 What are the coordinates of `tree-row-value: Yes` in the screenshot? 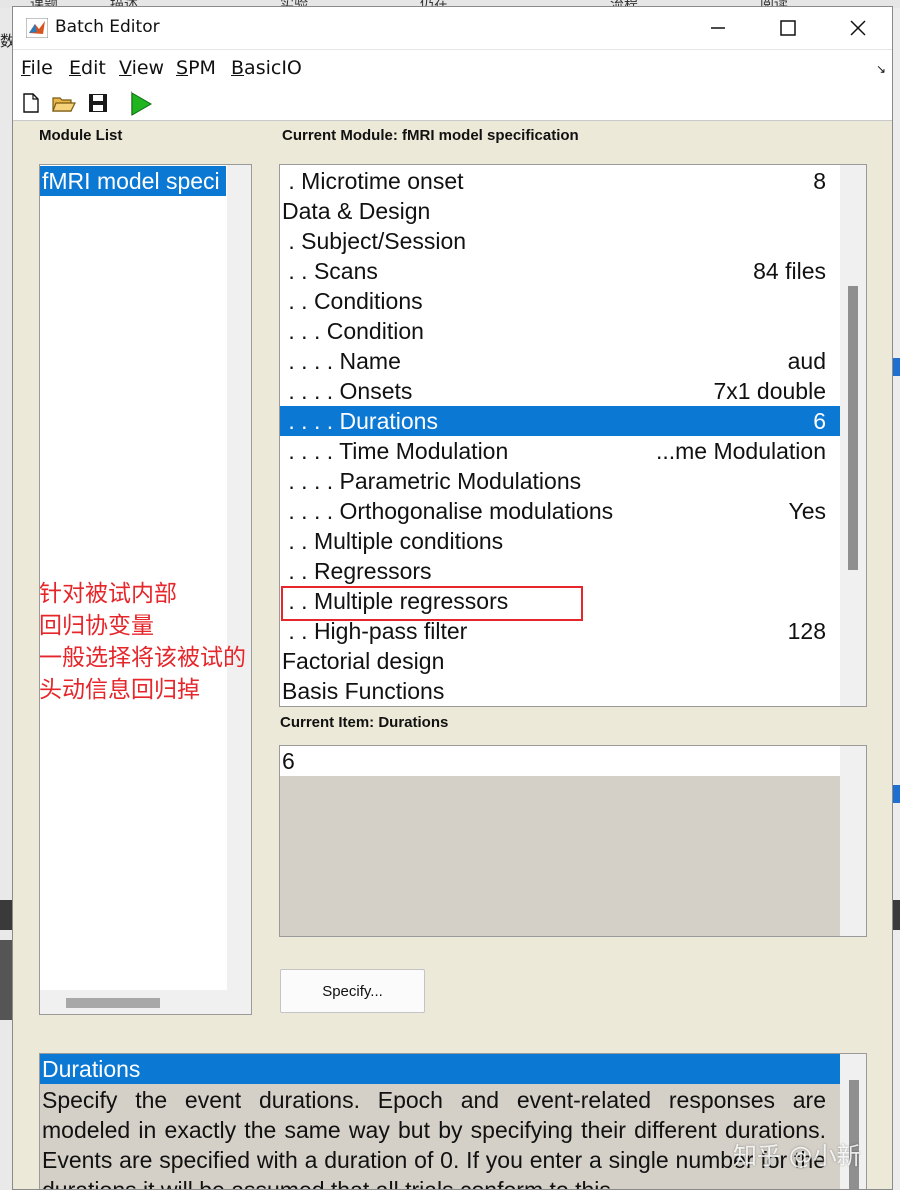 It's located at (807, 511).